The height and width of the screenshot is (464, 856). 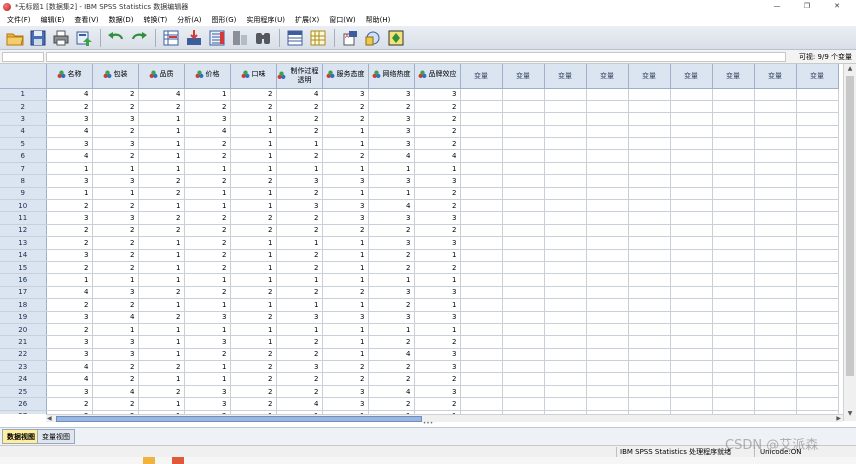 I want to click on variable-header: 制作过程透明, so click(x=299, y=76).